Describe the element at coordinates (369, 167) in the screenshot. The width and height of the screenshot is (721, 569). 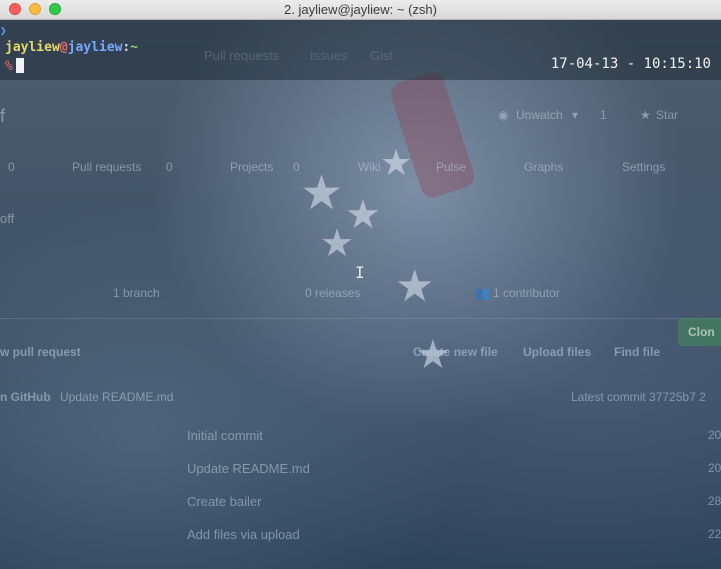
I see `ghost-tab-wiki: Wiki` at that location.